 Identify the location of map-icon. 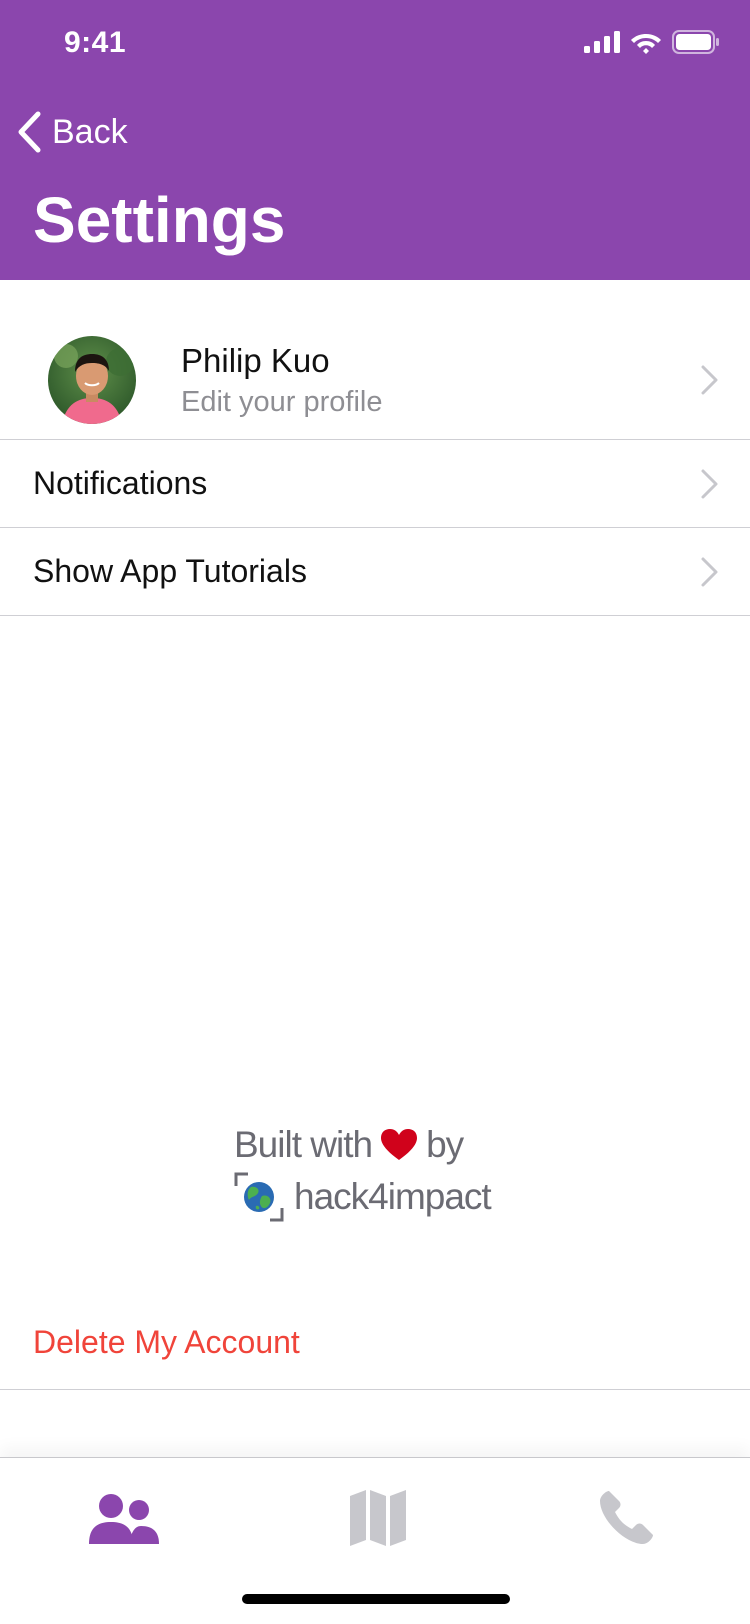
(378, 1518).